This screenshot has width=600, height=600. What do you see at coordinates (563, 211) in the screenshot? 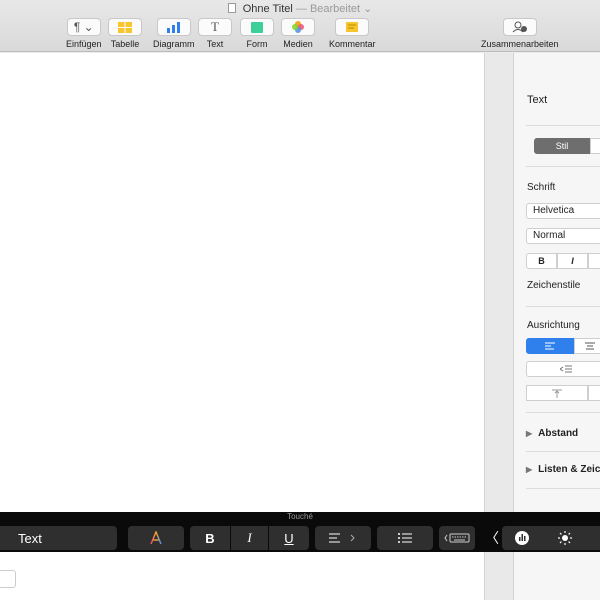
I see `font-family-select: Helvetica` at bounding box center [563, 211].